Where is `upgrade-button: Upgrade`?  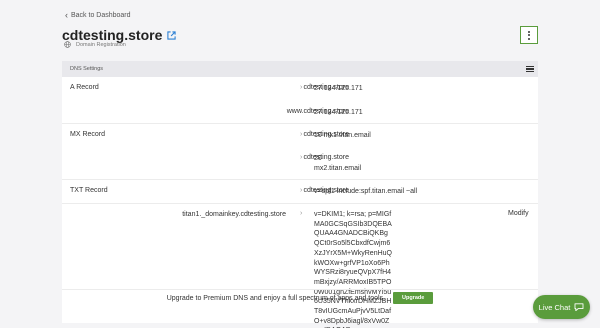
upgrade-button: Upgrade is located at coordinates (413, 298).